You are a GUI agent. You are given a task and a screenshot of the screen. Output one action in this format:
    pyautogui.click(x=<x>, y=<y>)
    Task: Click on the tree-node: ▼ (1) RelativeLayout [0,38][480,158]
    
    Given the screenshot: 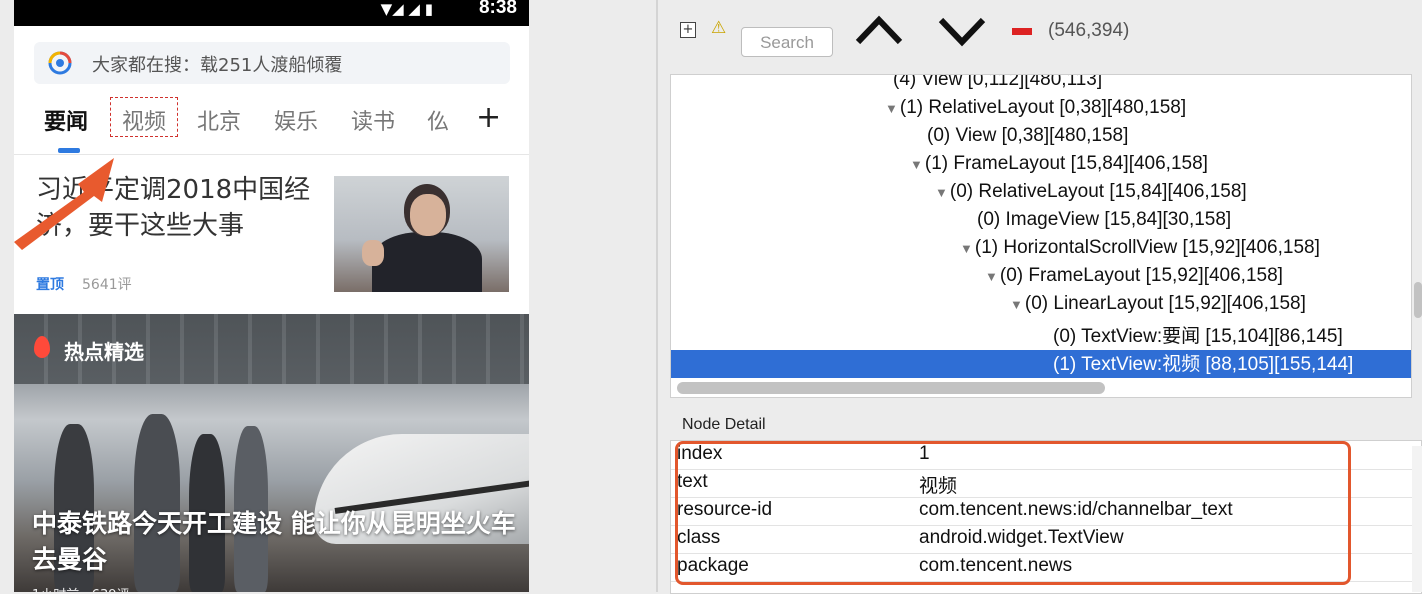 What is the action you would take?
    pyautogui.click(x=1035, y=108)
    